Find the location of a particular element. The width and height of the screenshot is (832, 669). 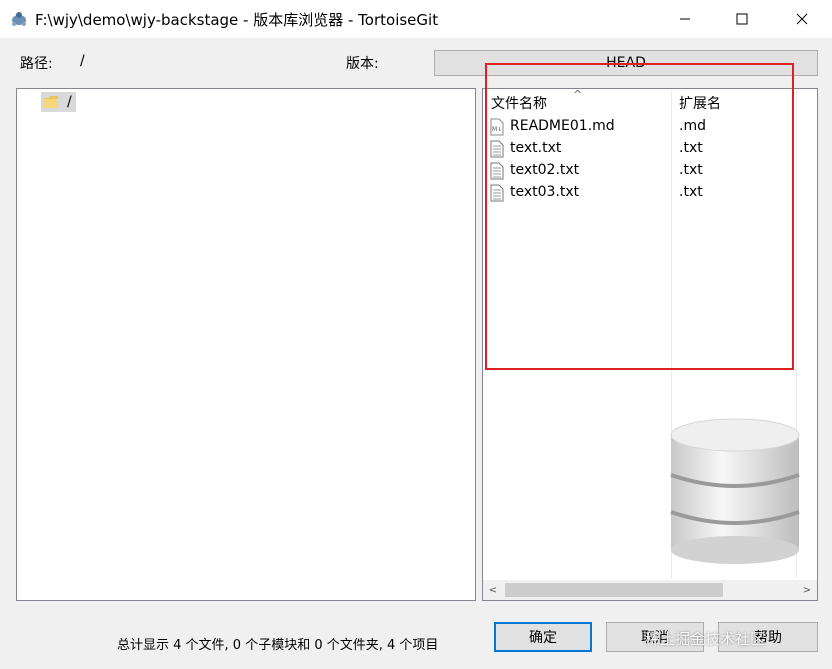

folder-icon is located at coordinates (51, 102).